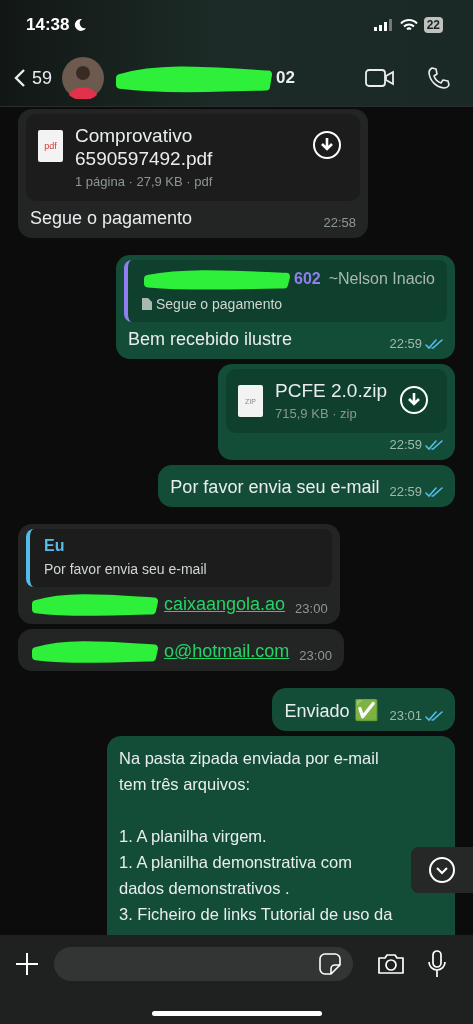 Image resolution: width=473 pixels, height=1024 pixels. Describe the element at coordinates (367, 710) in the screenshot. I see `check-emoji: ✅` at that location.